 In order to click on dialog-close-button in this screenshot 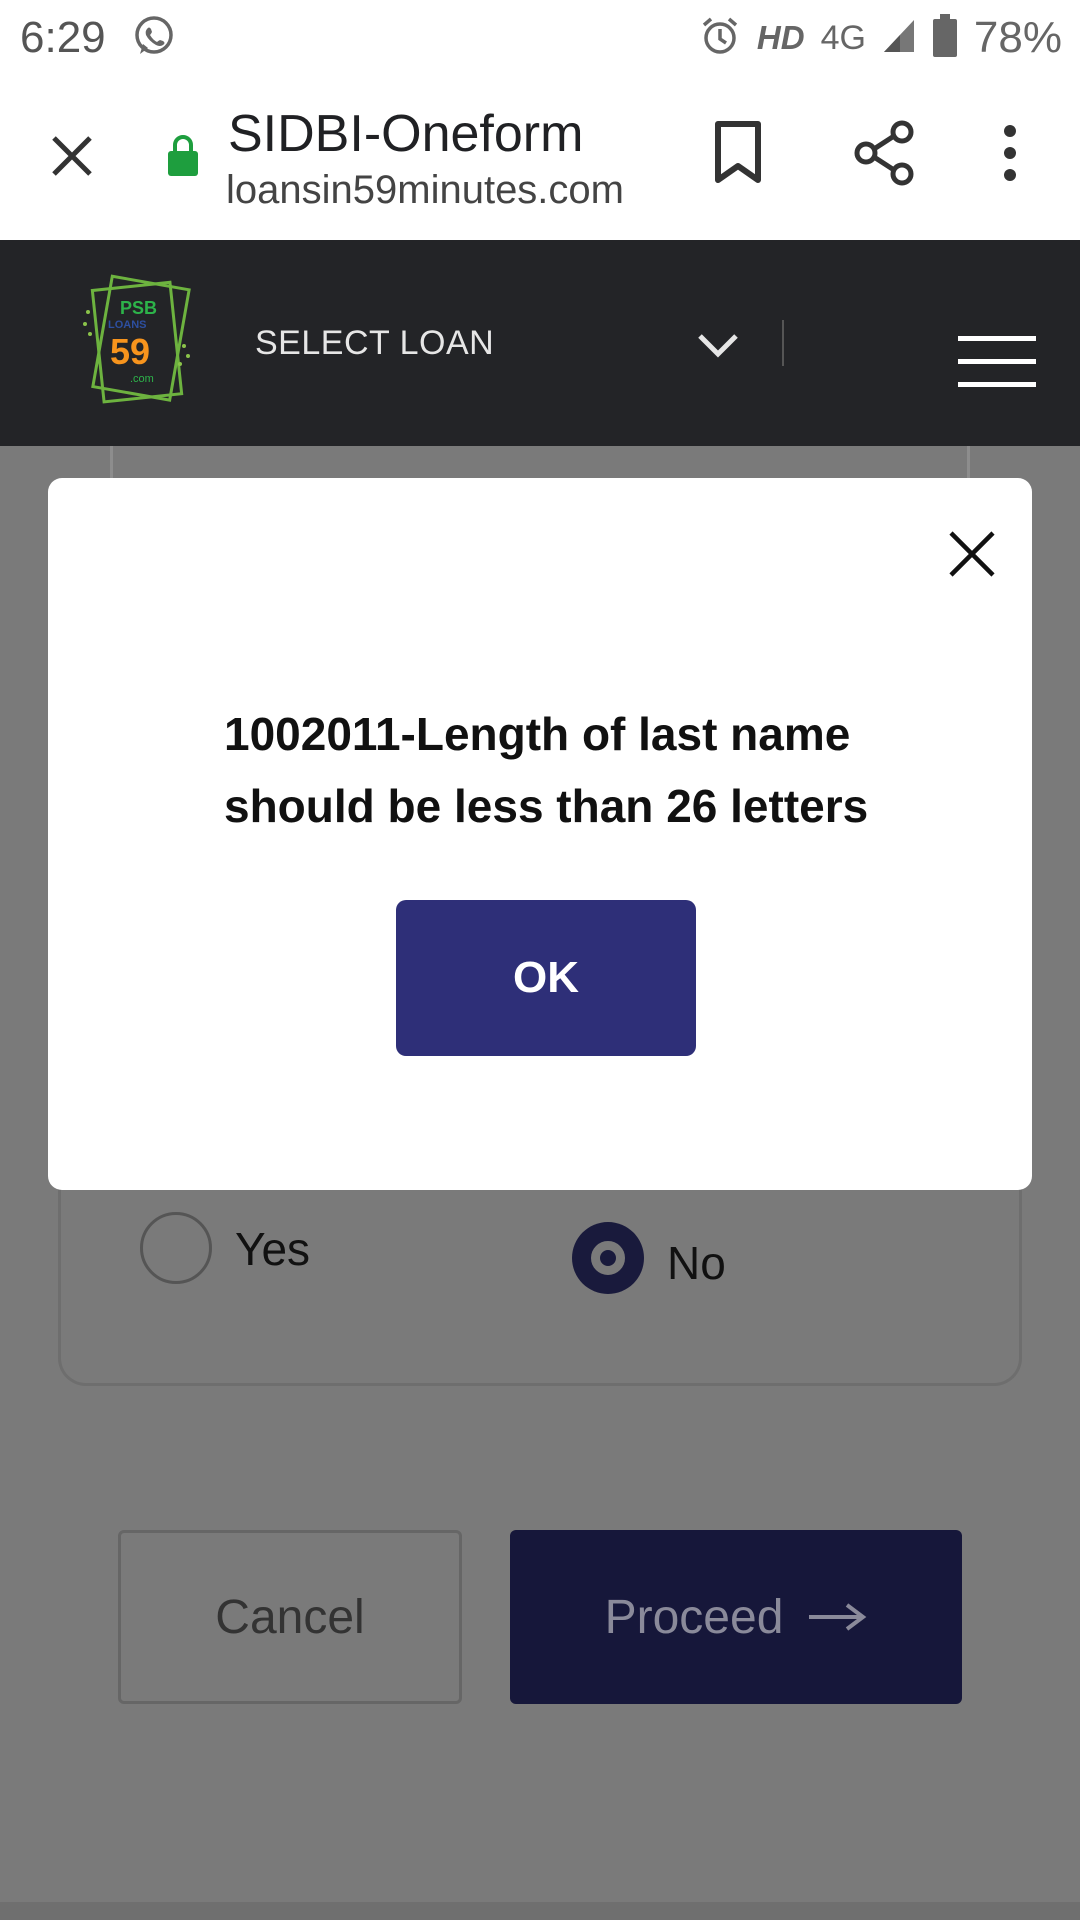, I will do `click(972, 554)`.